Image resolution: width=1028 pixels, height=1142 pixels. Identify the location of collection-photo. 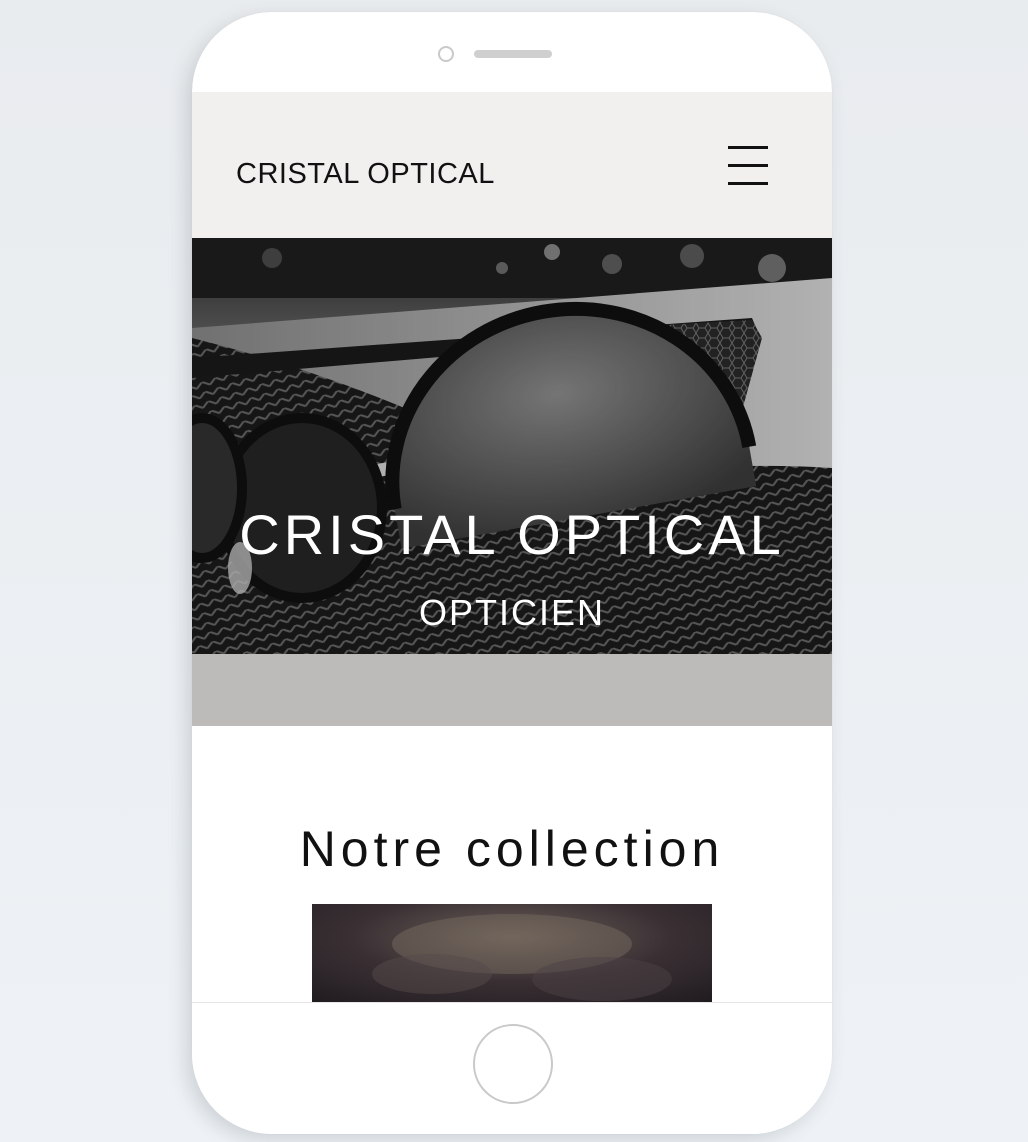
(512, 953).